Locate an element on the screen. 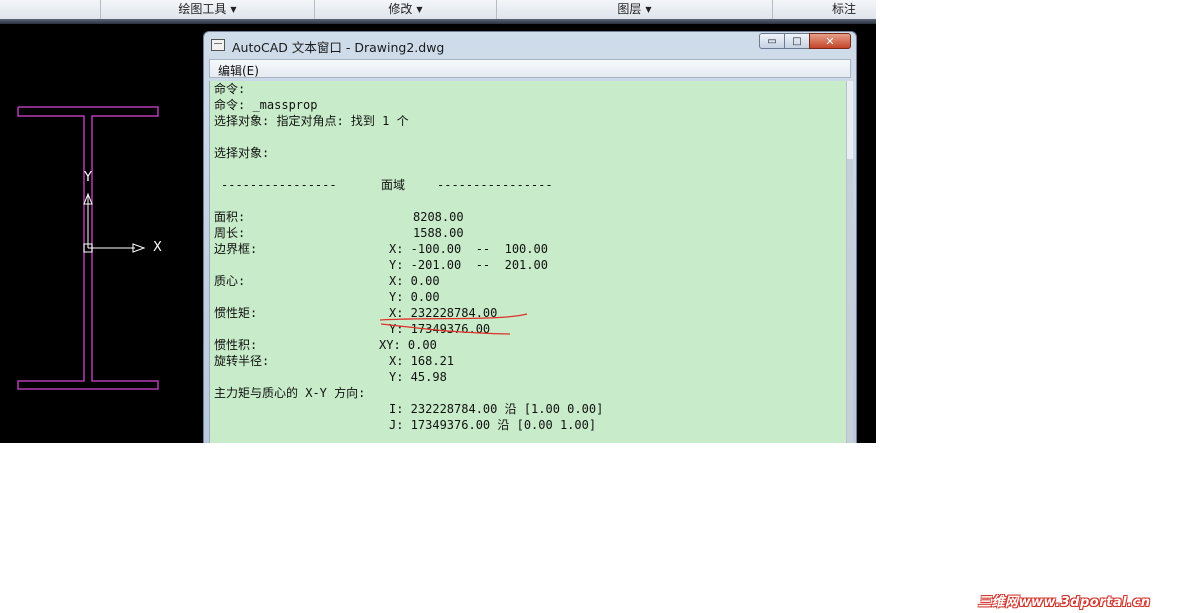  centroid-y-value: Y: 0.00 is located at coordinates (414, 297).